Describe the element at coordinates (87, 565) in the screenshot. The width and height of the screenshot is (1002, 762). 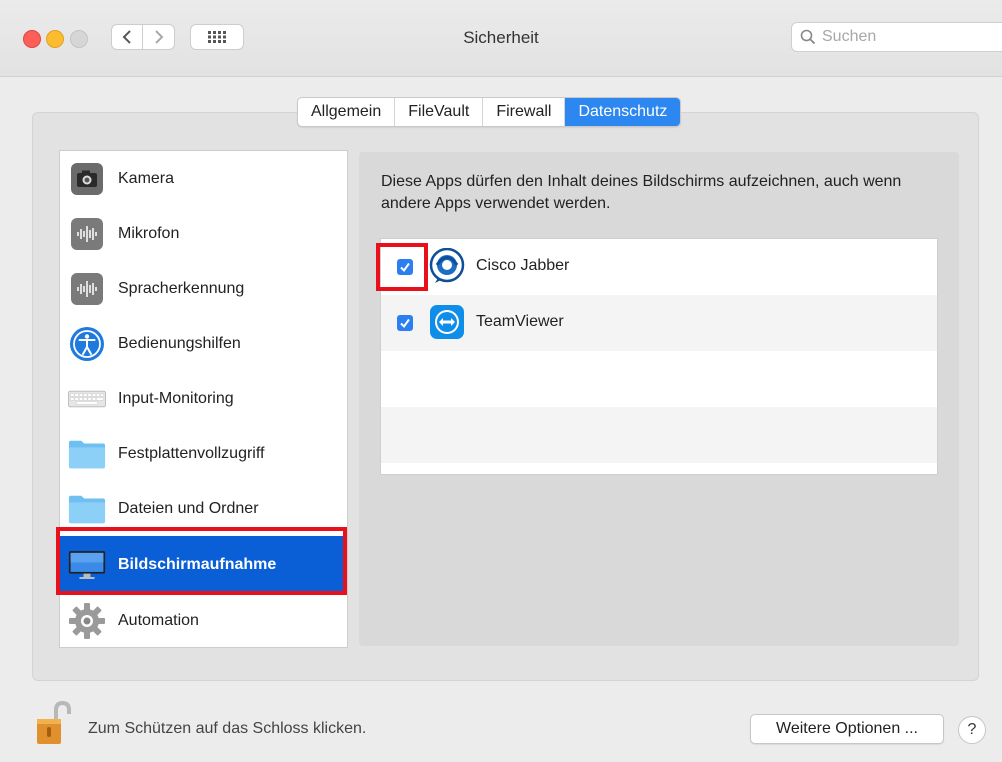
I see `display-icon` at that location.